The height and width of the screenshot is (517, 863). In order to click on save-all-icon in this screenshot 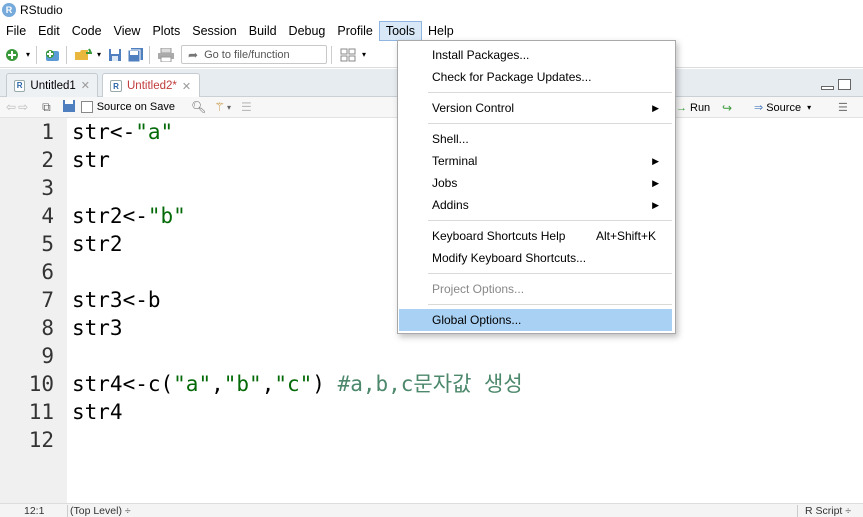, I will do `click(136, 55)`.